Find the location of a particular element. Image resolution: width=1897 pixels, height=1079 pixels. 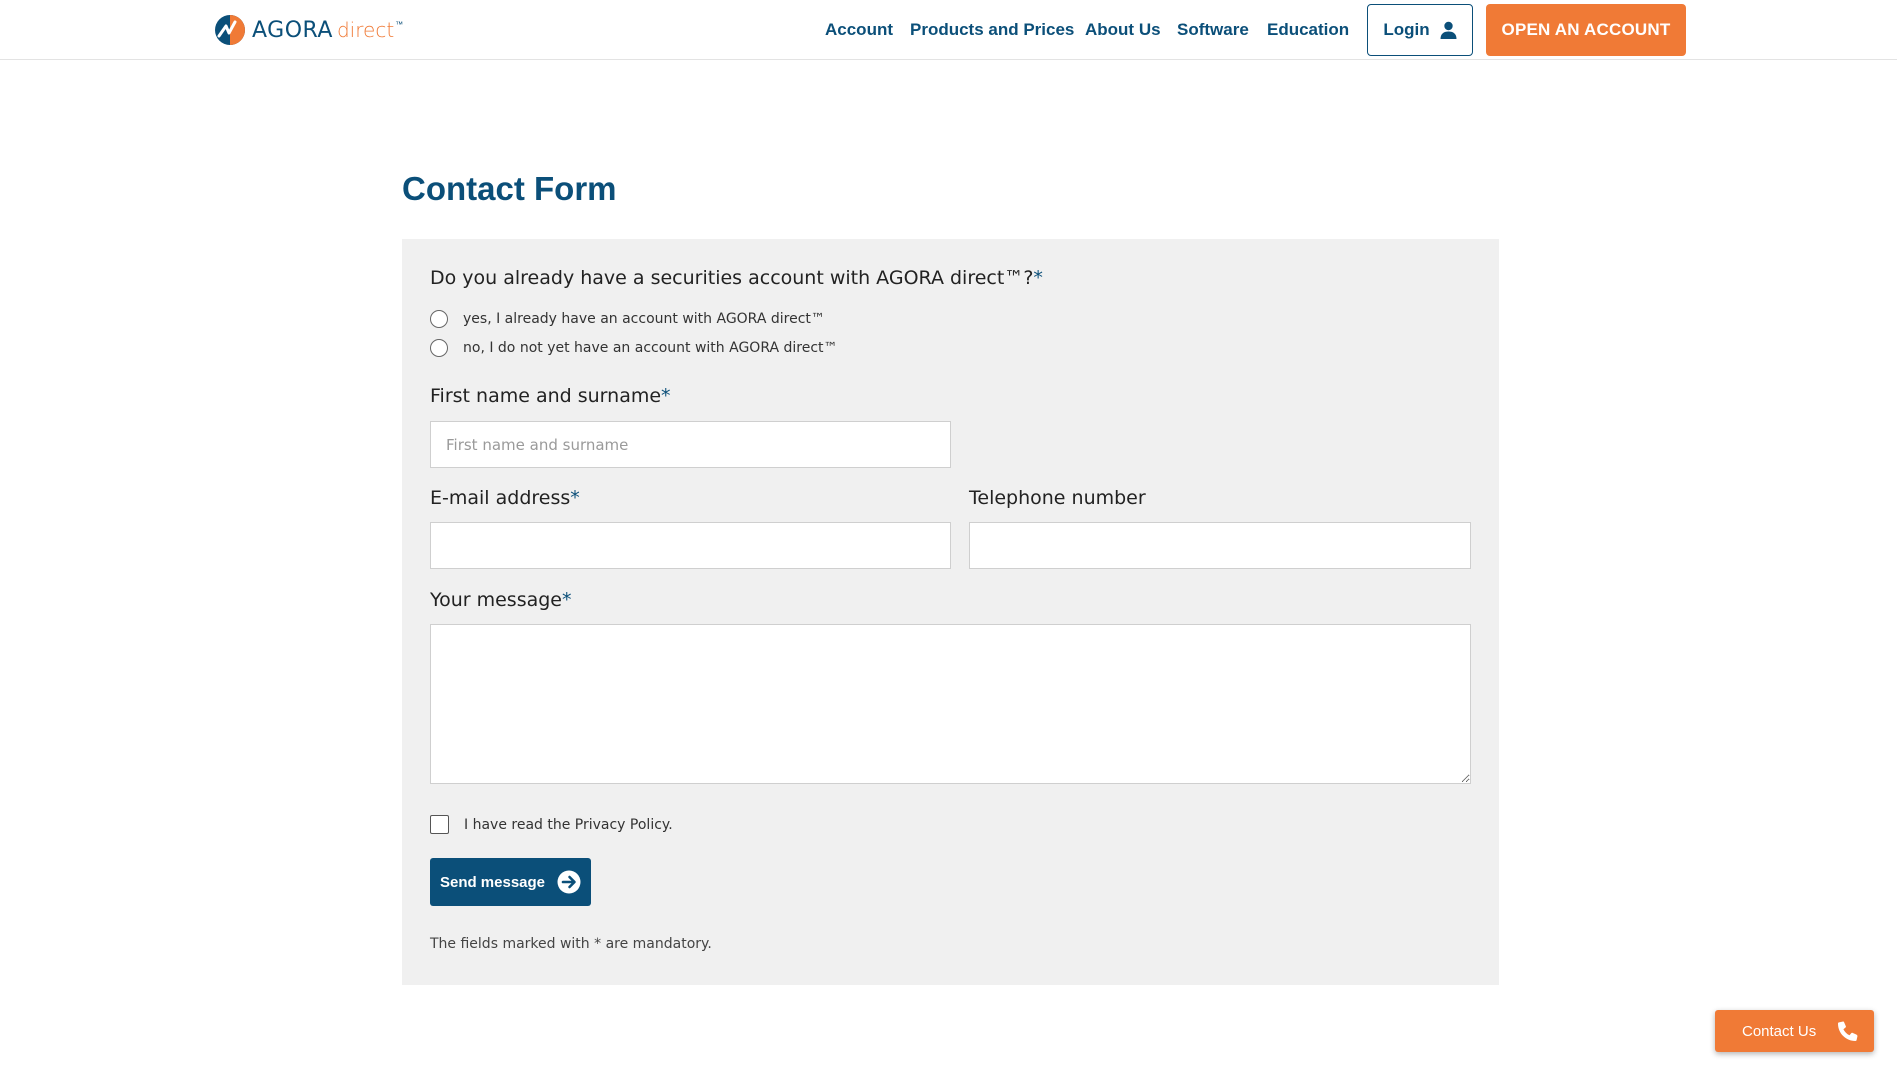

nav-about-us: About Us is located at coordinates (1123, 30).